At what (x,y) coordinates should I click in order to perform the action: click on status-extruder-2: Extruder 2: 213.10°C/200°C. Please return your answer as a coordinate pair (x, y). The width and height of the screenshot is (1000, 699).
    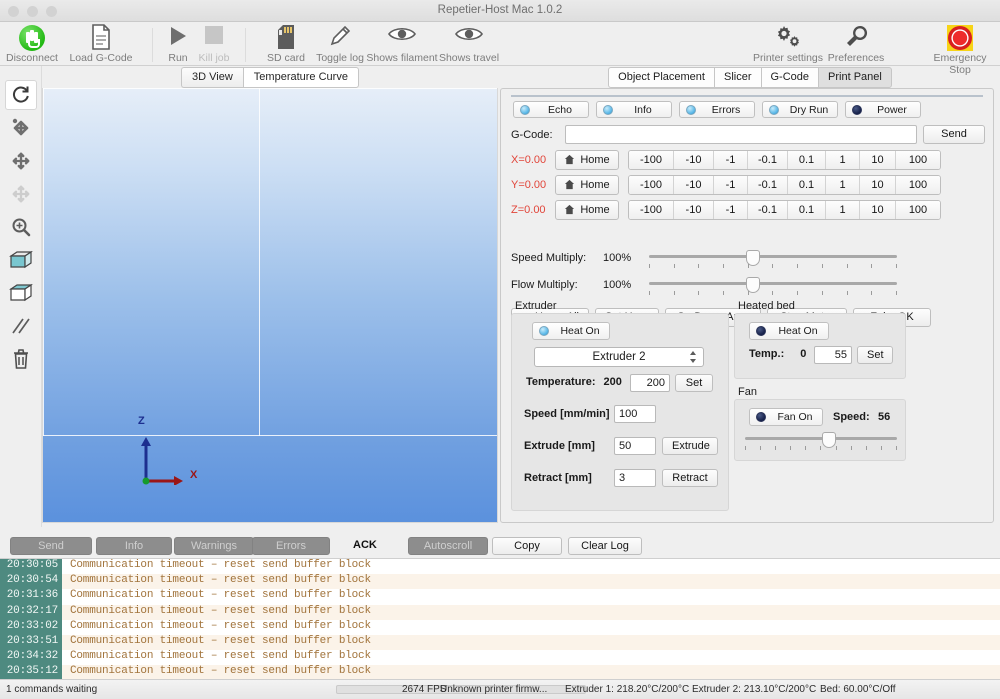
    Looking at the image, I should click on (754, 689).